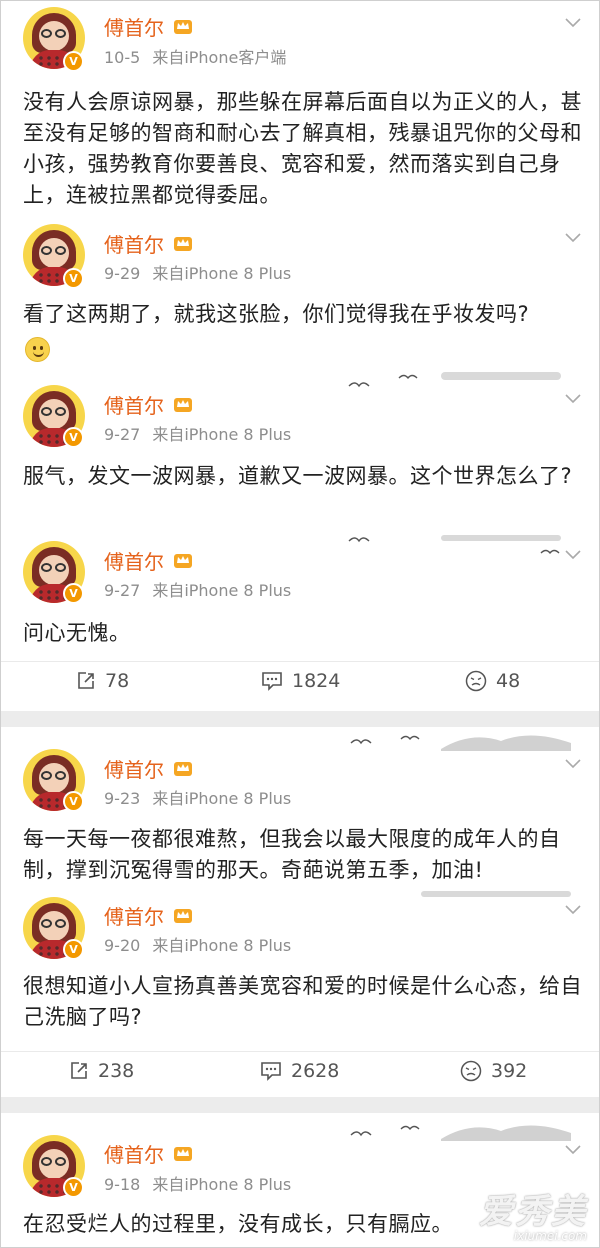 The image size is (600, 1248). What do you see at coordinates (37, 349) in the screenshot?
I see `smile-emoji-icon` at bounding box center [37, 349].